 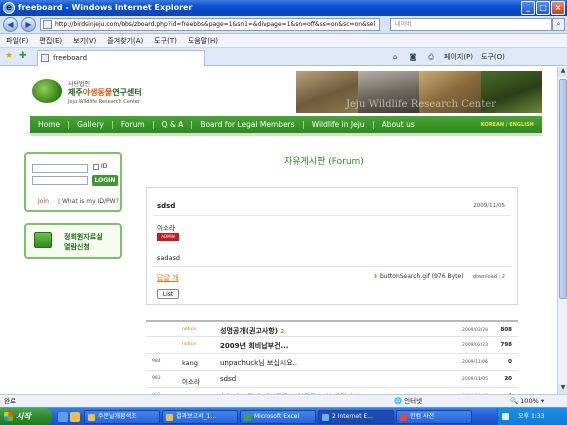 I want to click on page-menu: 페이지(P), so click(x=458, y=57).